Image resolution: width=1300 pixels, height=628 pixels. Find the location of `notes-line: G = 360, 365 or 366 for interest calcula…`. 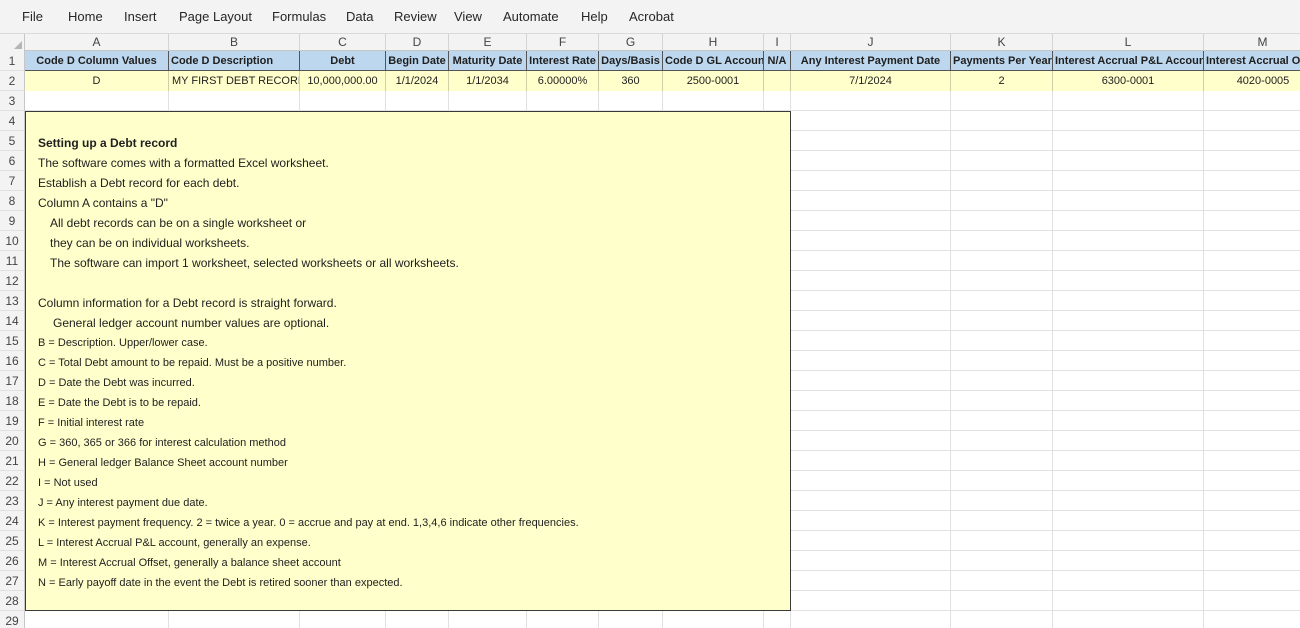

notes-line: G = 360, 365 or 366 for interest calcula… is located at coordinates (162, 443).